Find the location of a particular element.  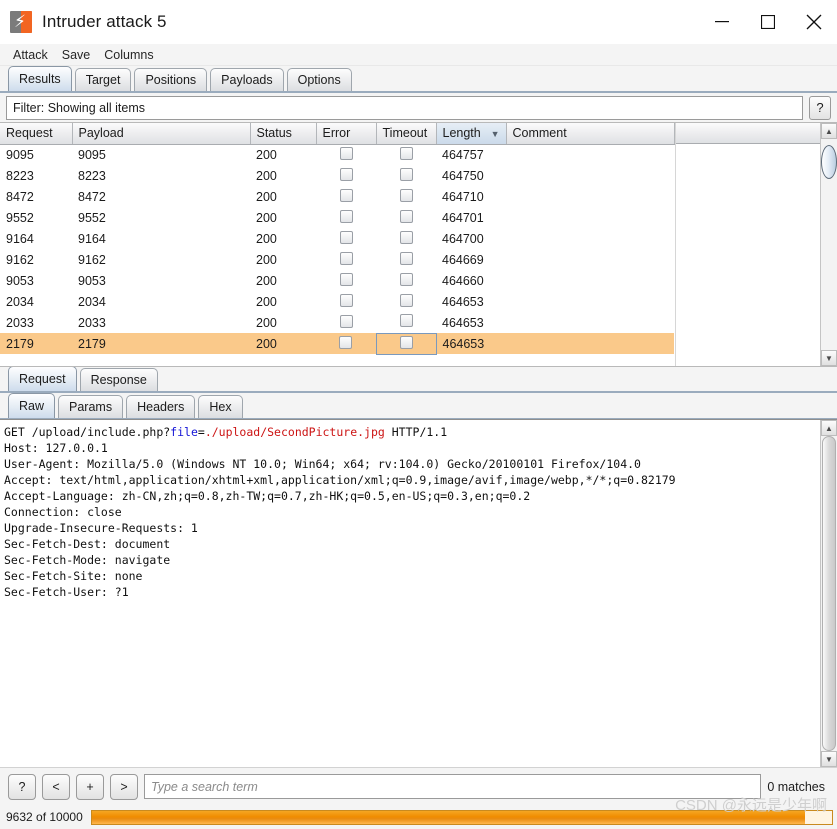

table-row: 9164 9164 200 464700 is located at coordinates (337, 238).